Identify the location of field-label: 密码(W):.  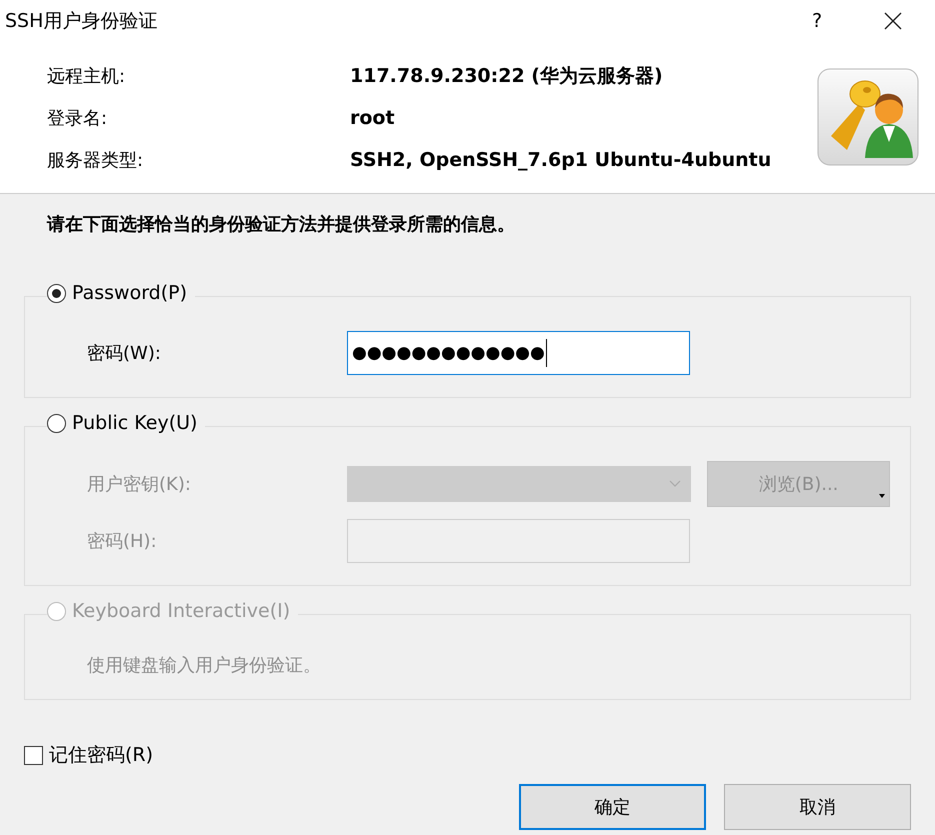
(124, 353).